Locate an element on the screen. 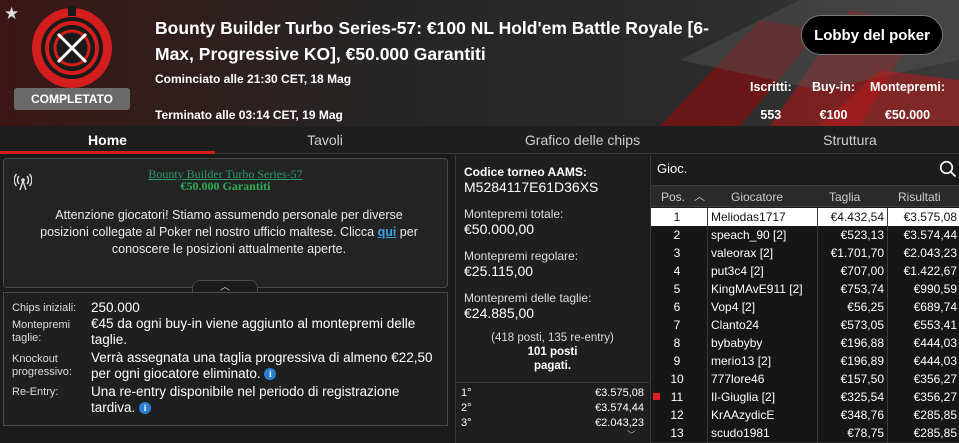 The width and height of the screenshot is (959, 443). table-row: 9 merio13 [2] €196,89 €444,03 is located at coordinates (805, 361).